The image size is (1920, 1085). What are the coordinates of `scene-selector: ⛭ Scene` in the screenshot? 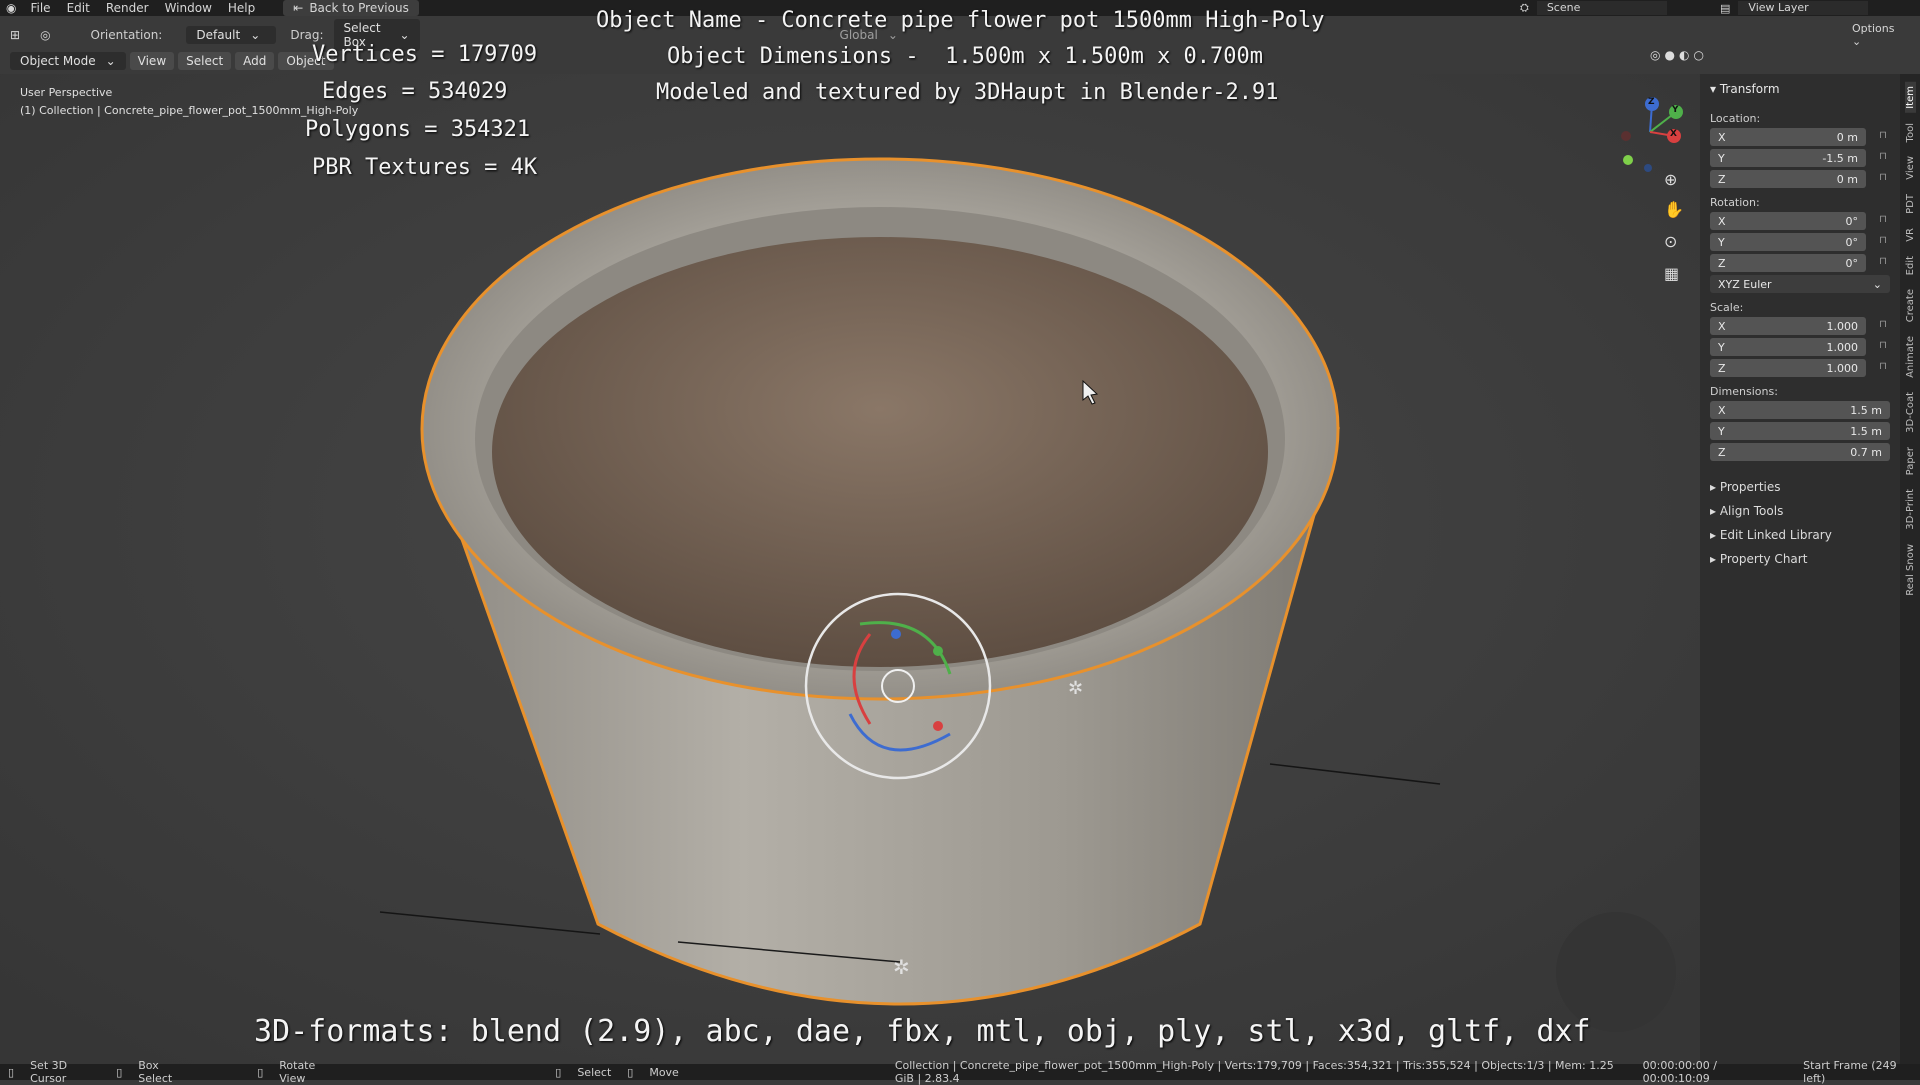 It's located at (1593, 8).